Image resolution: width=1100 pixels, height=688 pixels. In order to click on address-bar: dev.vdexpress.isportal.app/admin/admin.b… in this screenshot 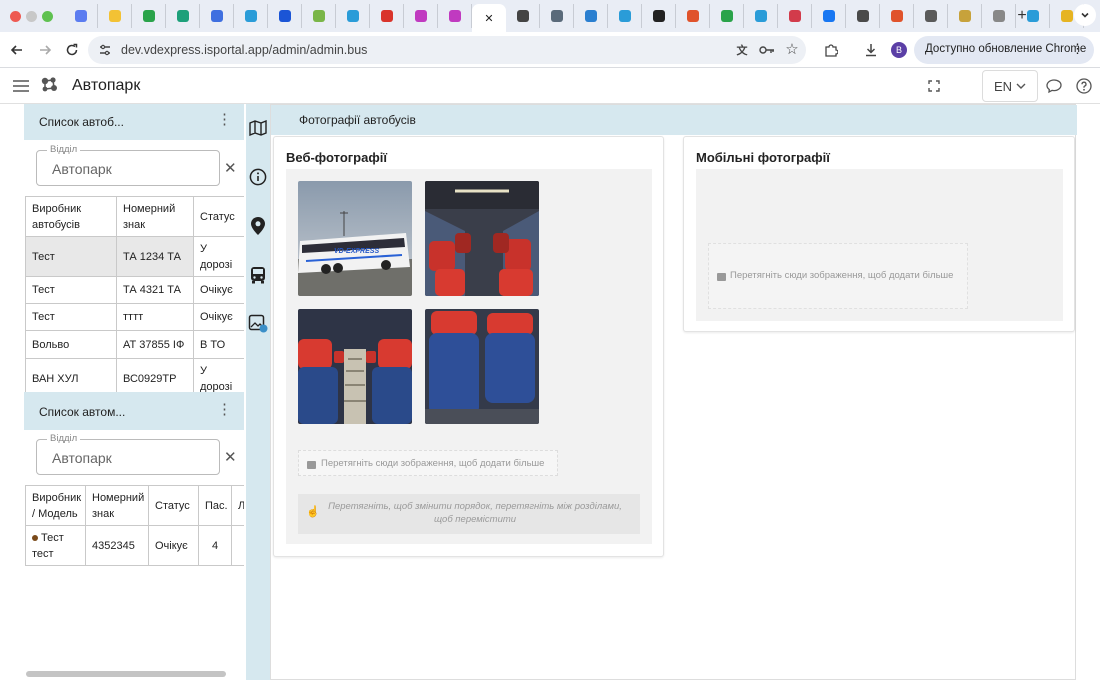, I will do `click(447, 50)`.